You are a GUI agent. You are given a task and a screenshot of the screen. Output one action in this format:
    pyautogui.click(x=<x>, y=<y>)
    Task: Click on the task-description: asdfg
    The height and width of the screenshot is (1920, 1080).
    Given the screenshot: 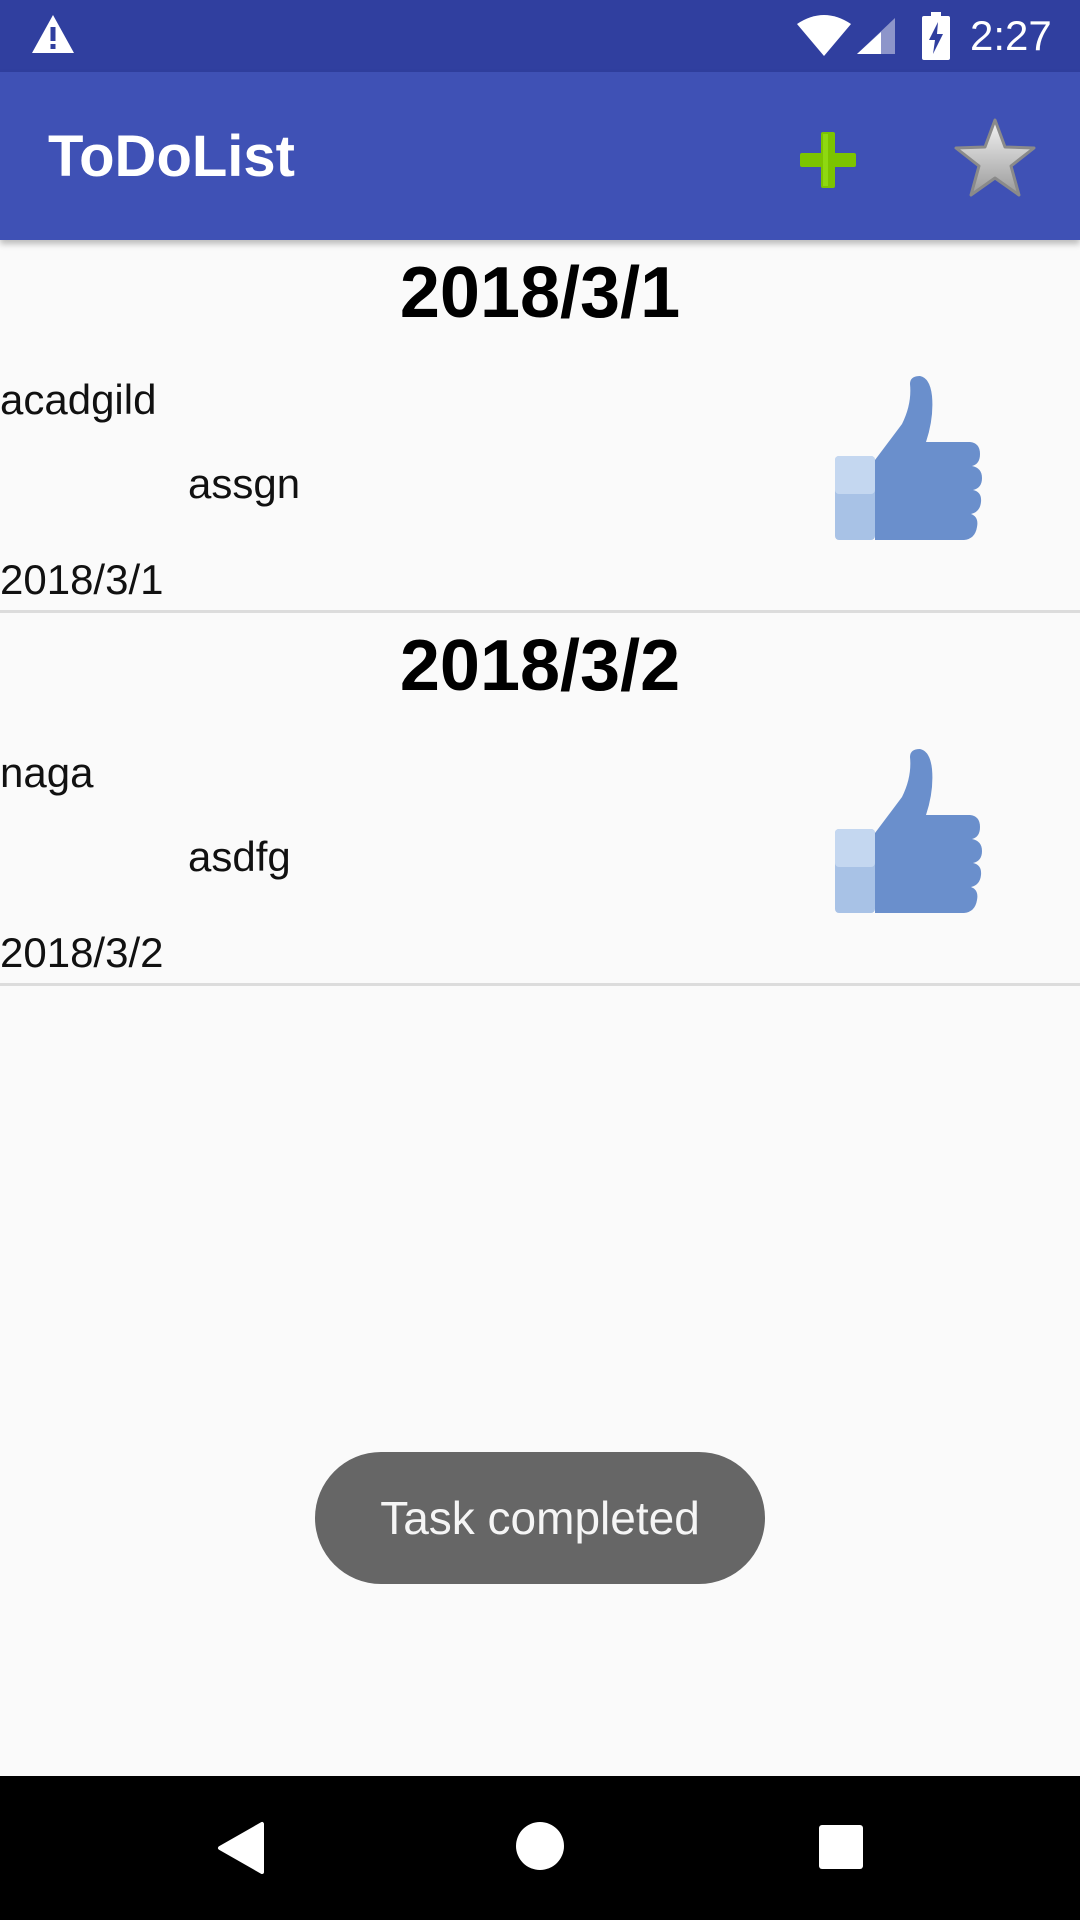 What is the action you would take?
    pyautogui.click(x=239, y=856)
    